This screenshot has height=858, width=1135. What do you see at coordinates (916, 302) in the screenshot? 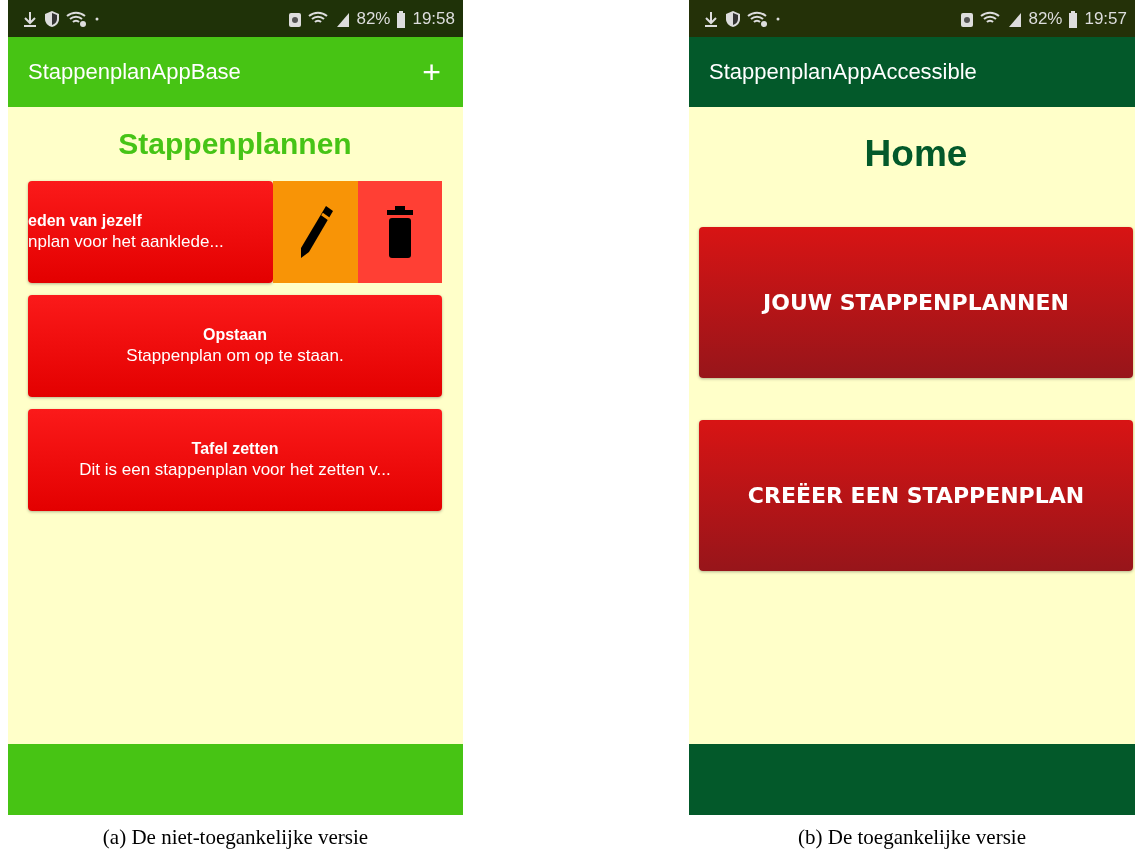
I see `menu-button: JOUW STAPPENPLANNEN` at bounding box center [916, 302].